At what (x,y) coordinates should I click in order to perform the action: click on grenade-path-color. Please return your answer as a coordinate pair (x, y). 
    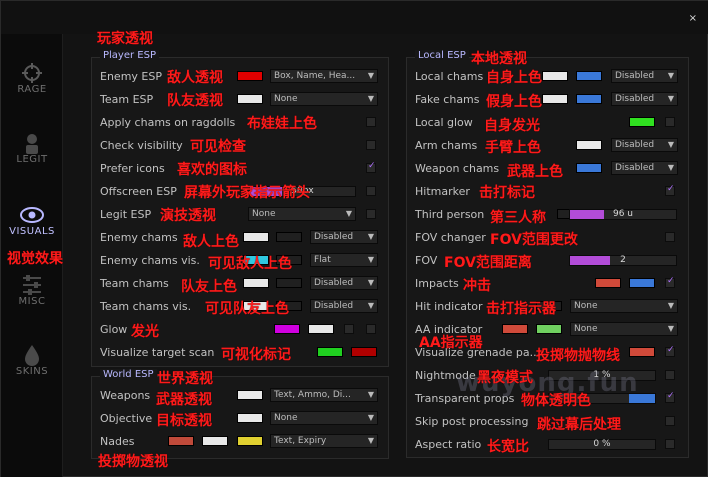
    Looking at the image, I should click on (642, 352).